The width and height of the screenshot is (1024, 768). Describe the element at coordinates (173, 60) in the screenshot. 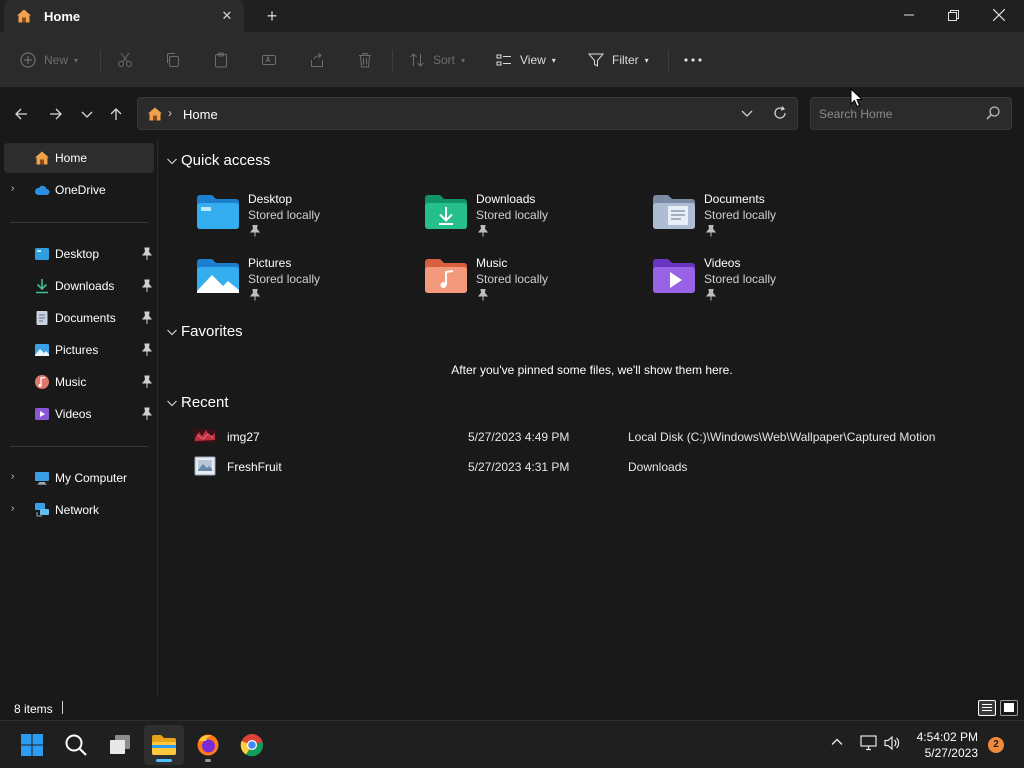

I see `copy-button` at that location.